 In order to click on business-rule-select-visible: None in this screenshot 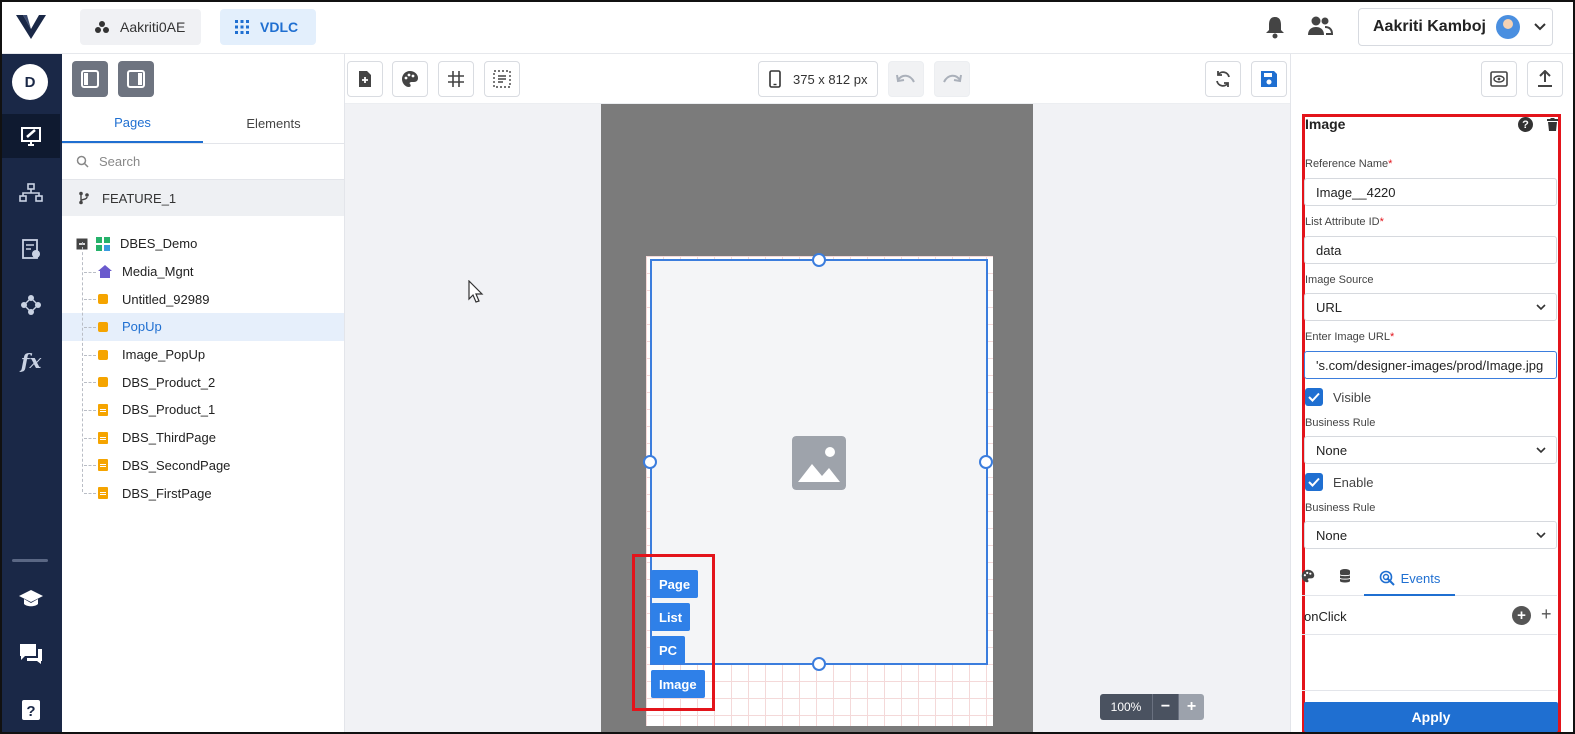, I will do `click(1430, 450)`.